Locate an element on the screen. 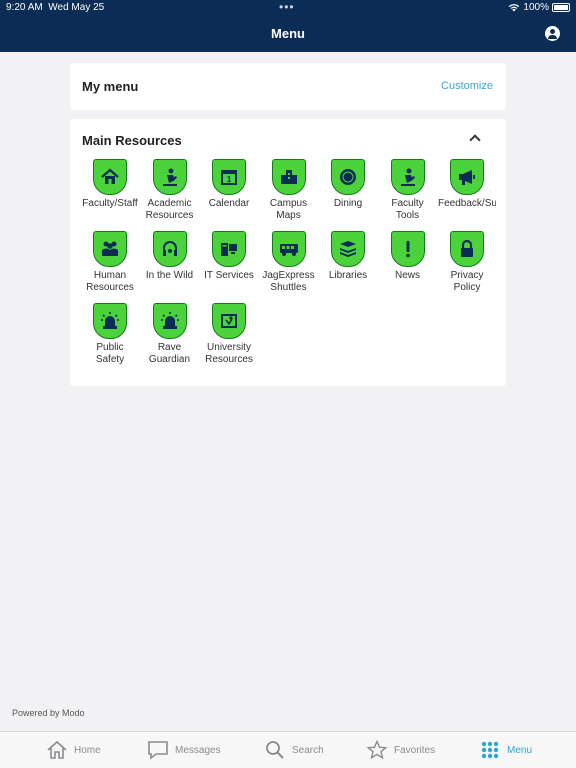 The width and height of the screenshot is (576, 768). tab-label: Favorites is located at coordinates (415, 750).